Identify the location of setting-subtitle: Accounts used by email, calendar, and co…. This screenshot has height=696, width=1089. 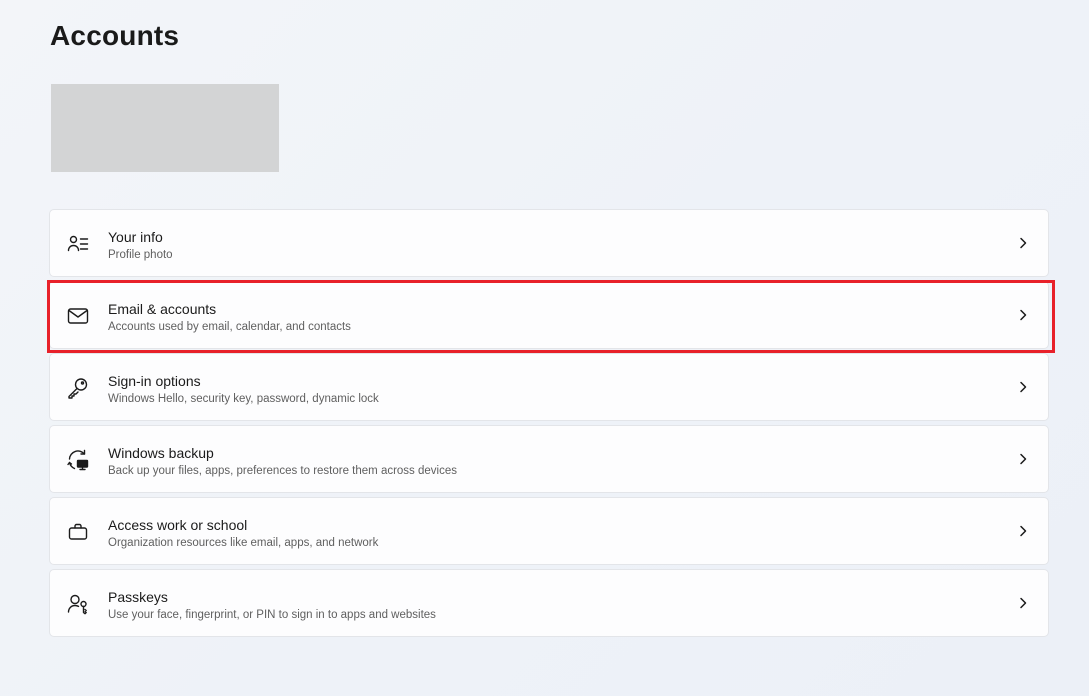
(229, 327).